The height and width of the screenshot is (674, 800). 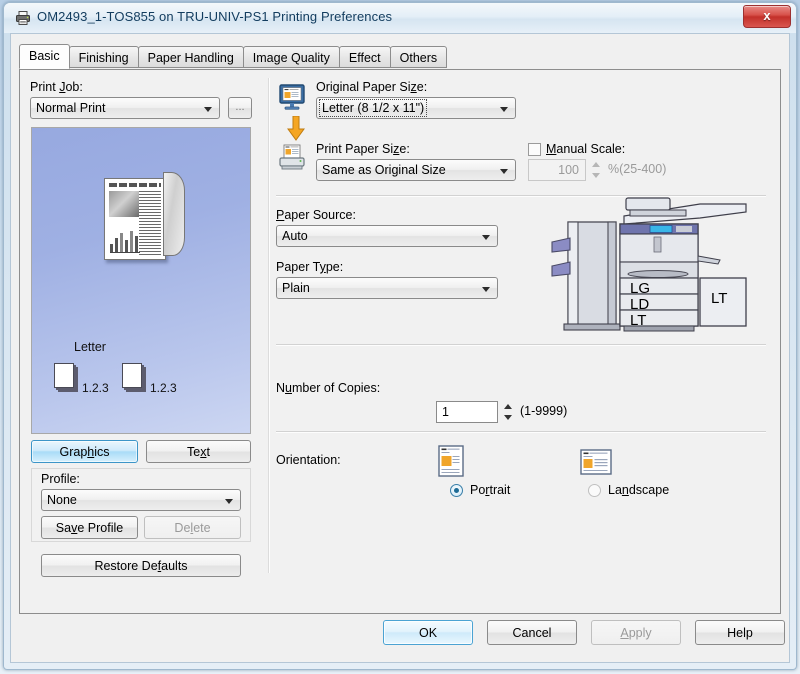 I want to click on original-paper-size-label: Original Paper Size:, so click(x=372, y=87).